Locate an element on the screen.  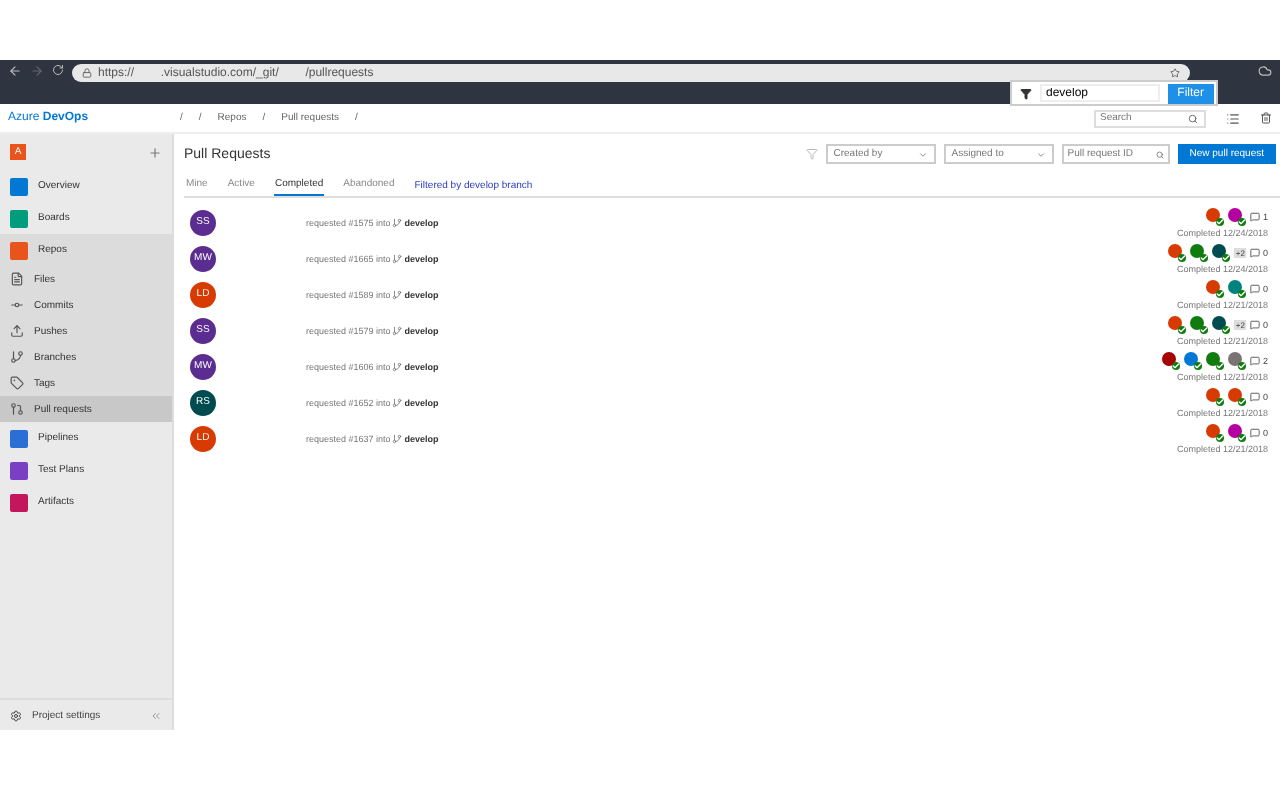
forward-icon is located at coordinates (37, 71).